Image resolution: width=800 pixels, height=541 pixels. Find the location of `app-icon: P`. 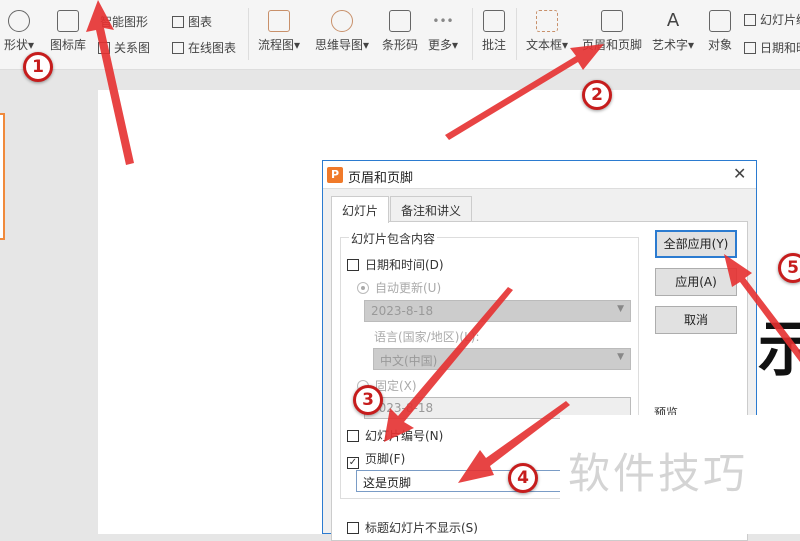

app-icon: P is located at coordinates (335, 175).